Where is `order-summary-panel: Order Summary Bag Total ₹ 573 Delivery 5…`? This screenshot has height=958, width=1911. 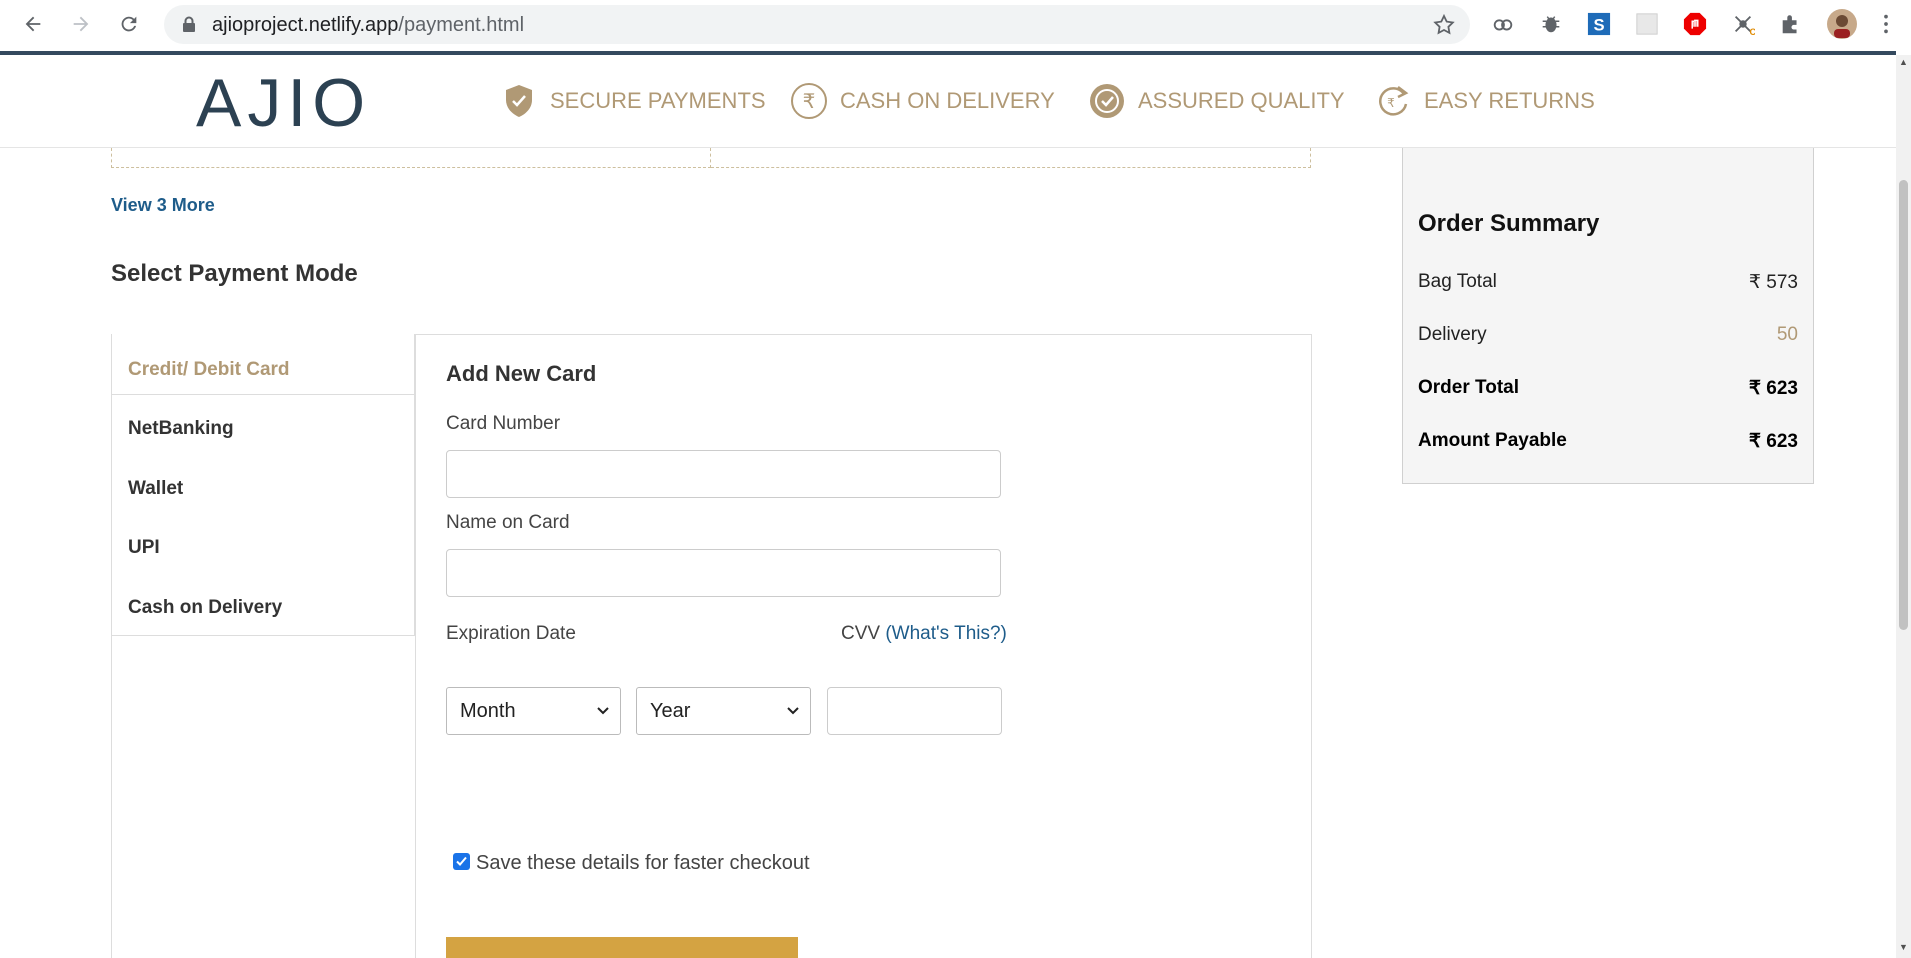
order-summary-panel: Order Summary Bag Total ₹ 573 Delivery 5… is located at coordinates (1608, 316).